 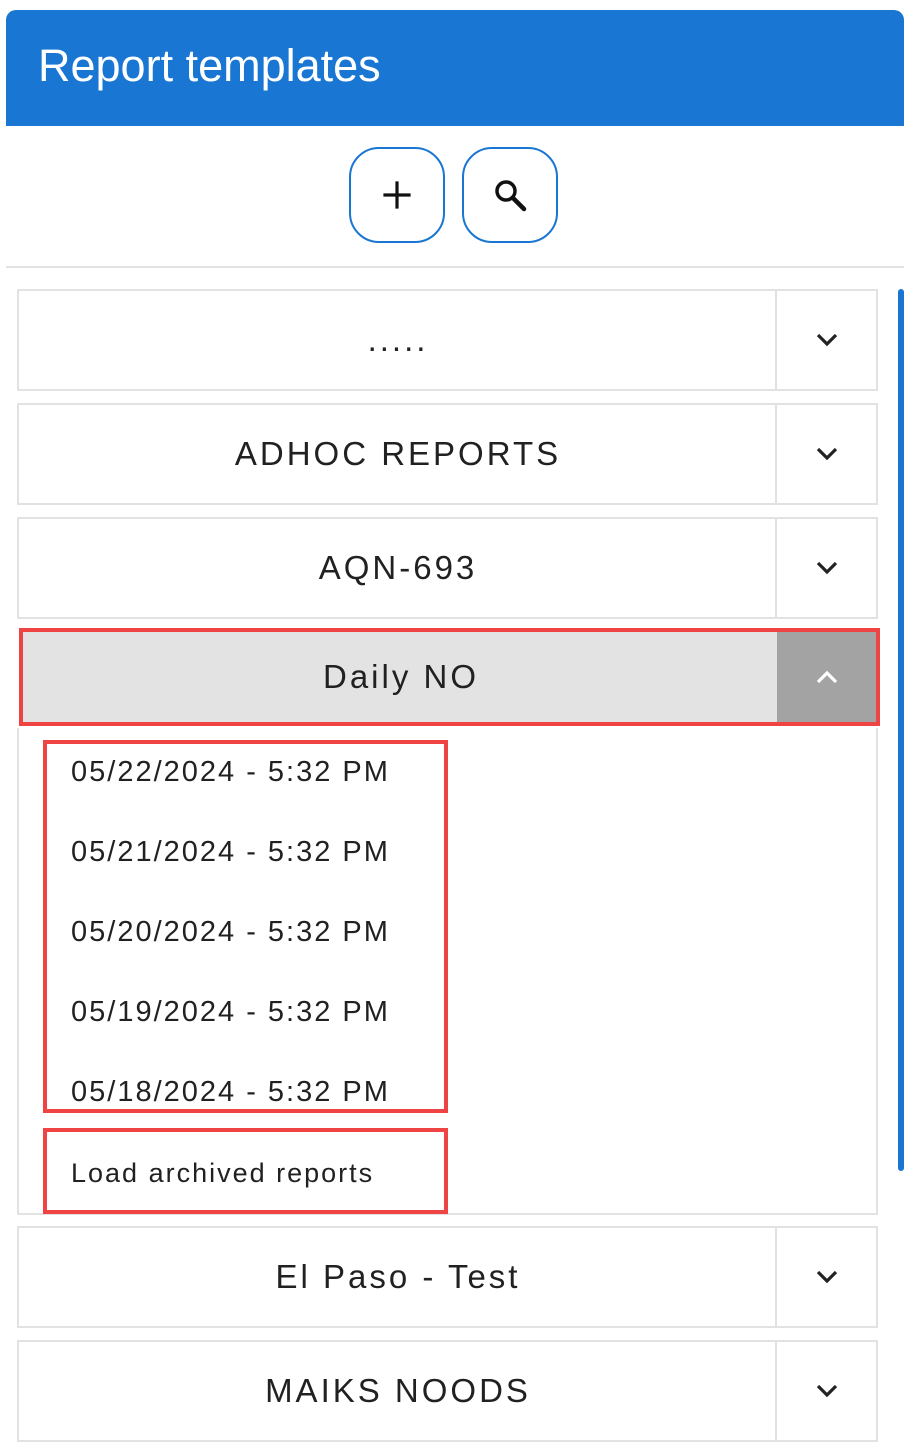 I want to click on add-template-button, so click(x=397, y=195).